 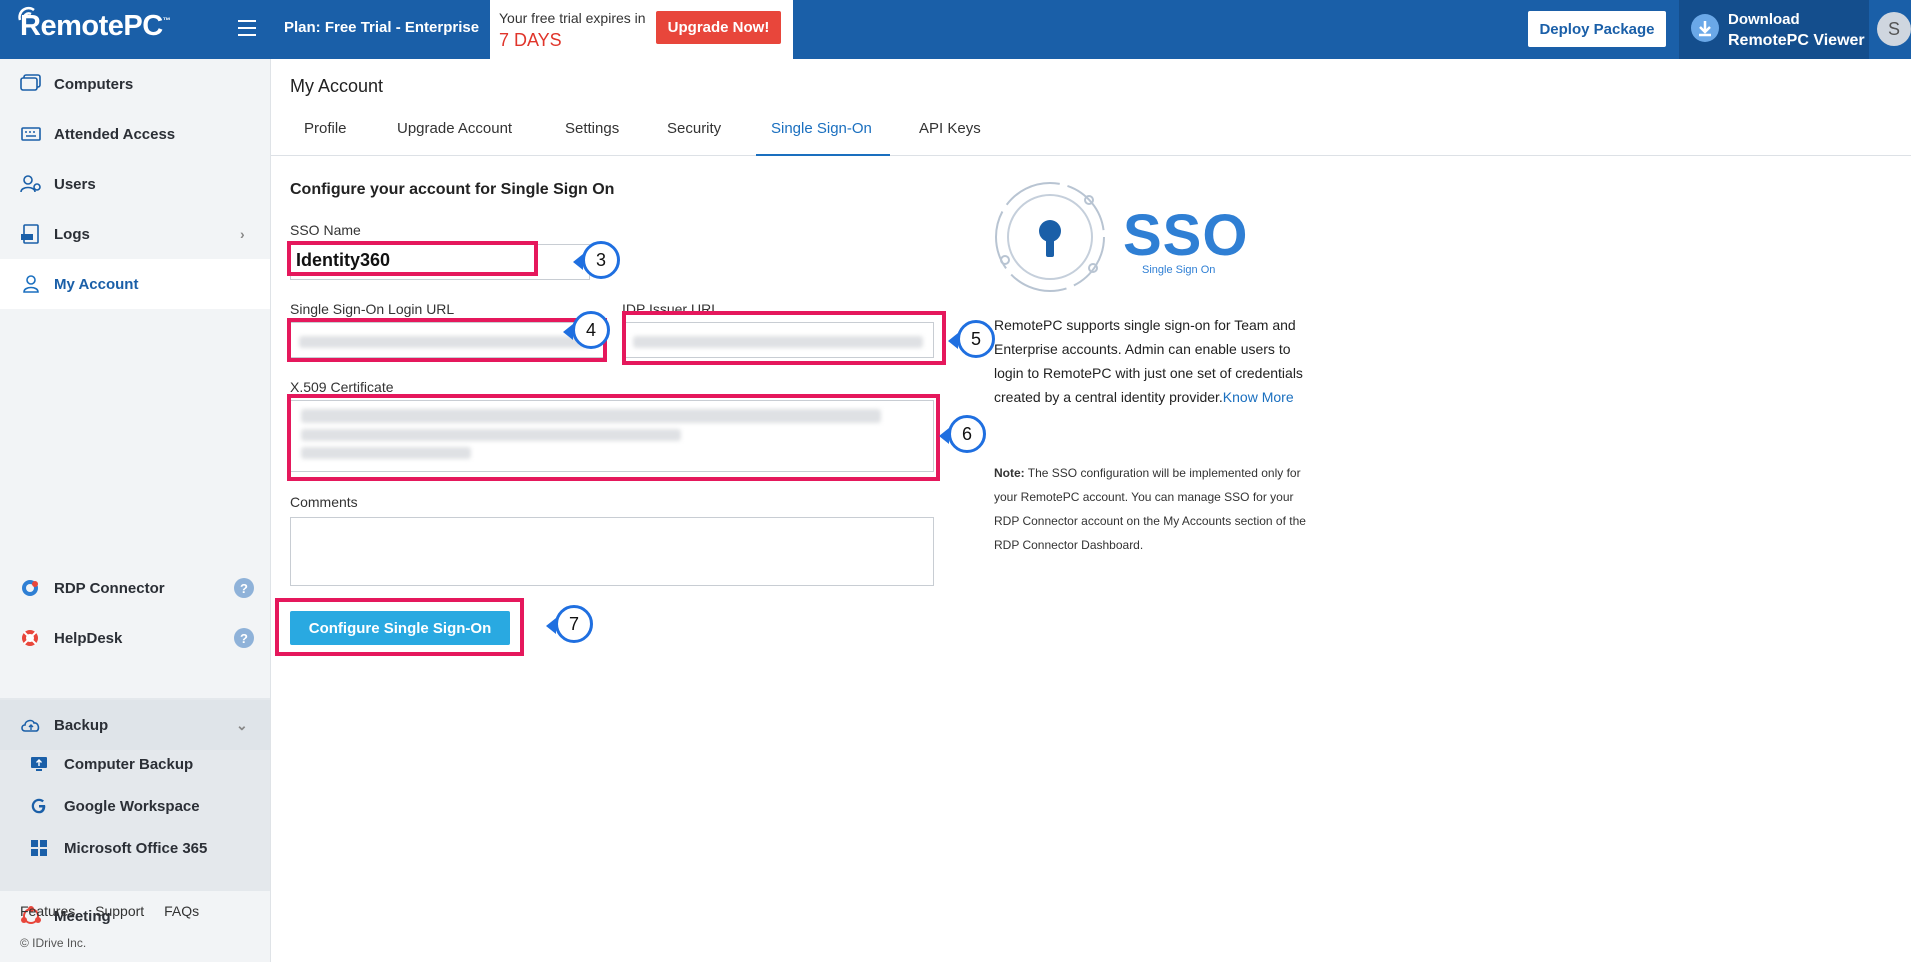 What do you see at coordinates (96, 284) in the screenshot?
I see `sidebar-item-label: My Account` at bounding box center [96, 284].